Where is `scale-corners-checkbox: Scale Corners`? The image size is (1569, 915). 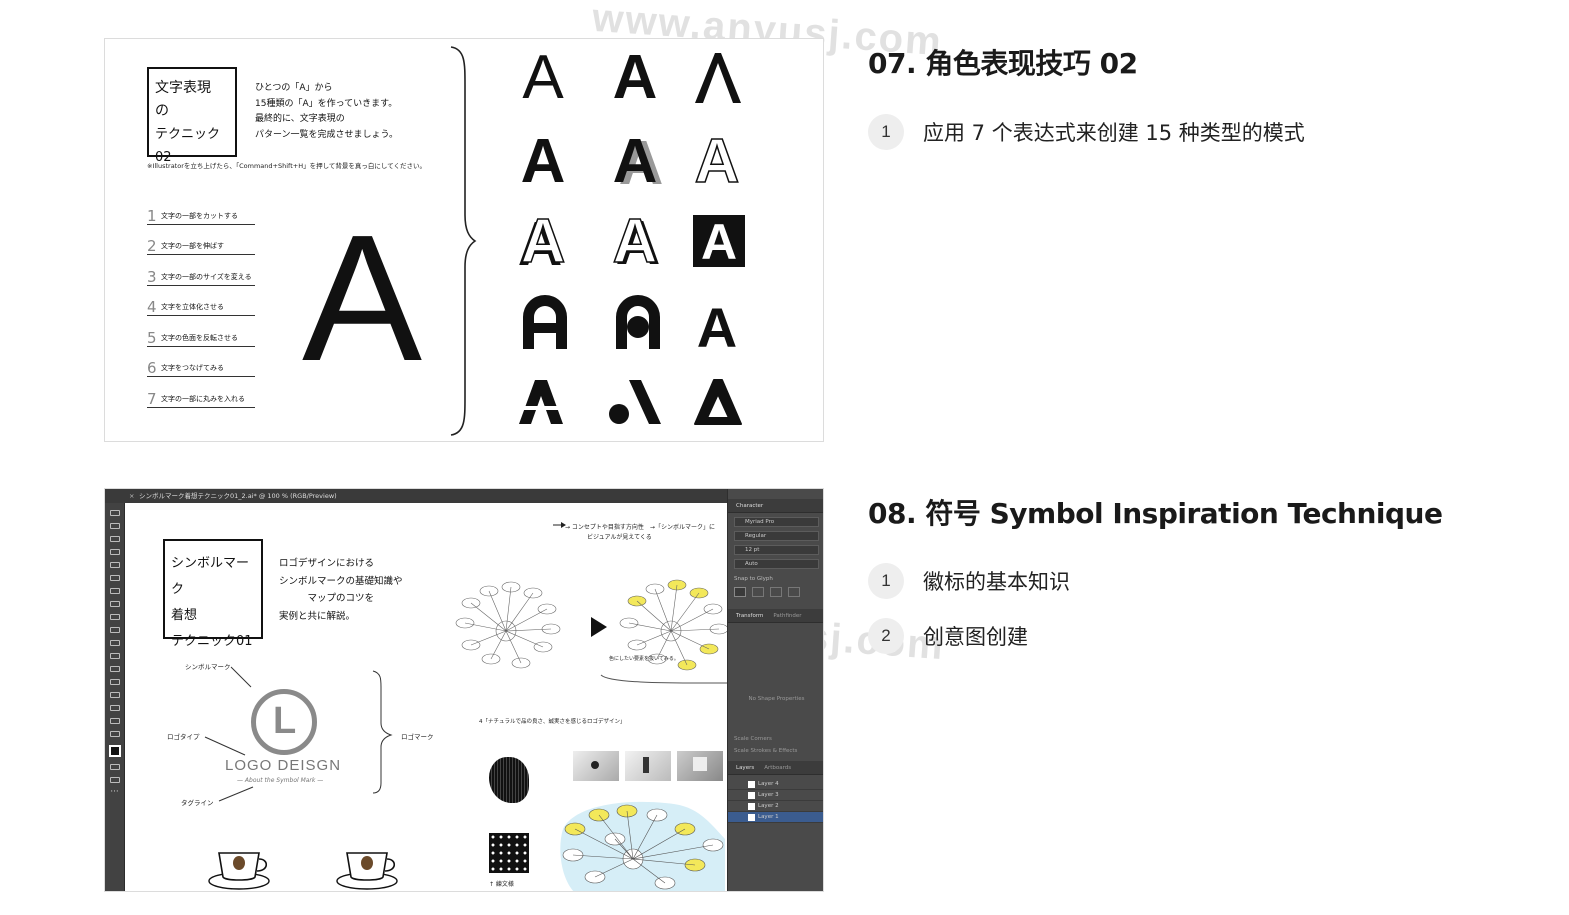
scale-corners-checkbox: Scale Corners is located at coordinates (775, 739).